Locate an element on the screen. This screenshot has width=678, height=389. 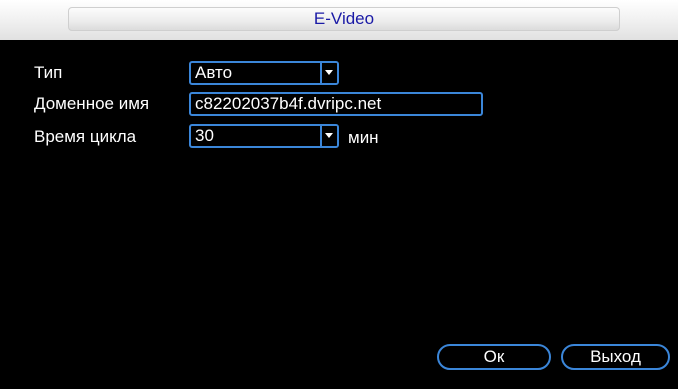
title-panel: E-Video is located at coordinates (344, 19).